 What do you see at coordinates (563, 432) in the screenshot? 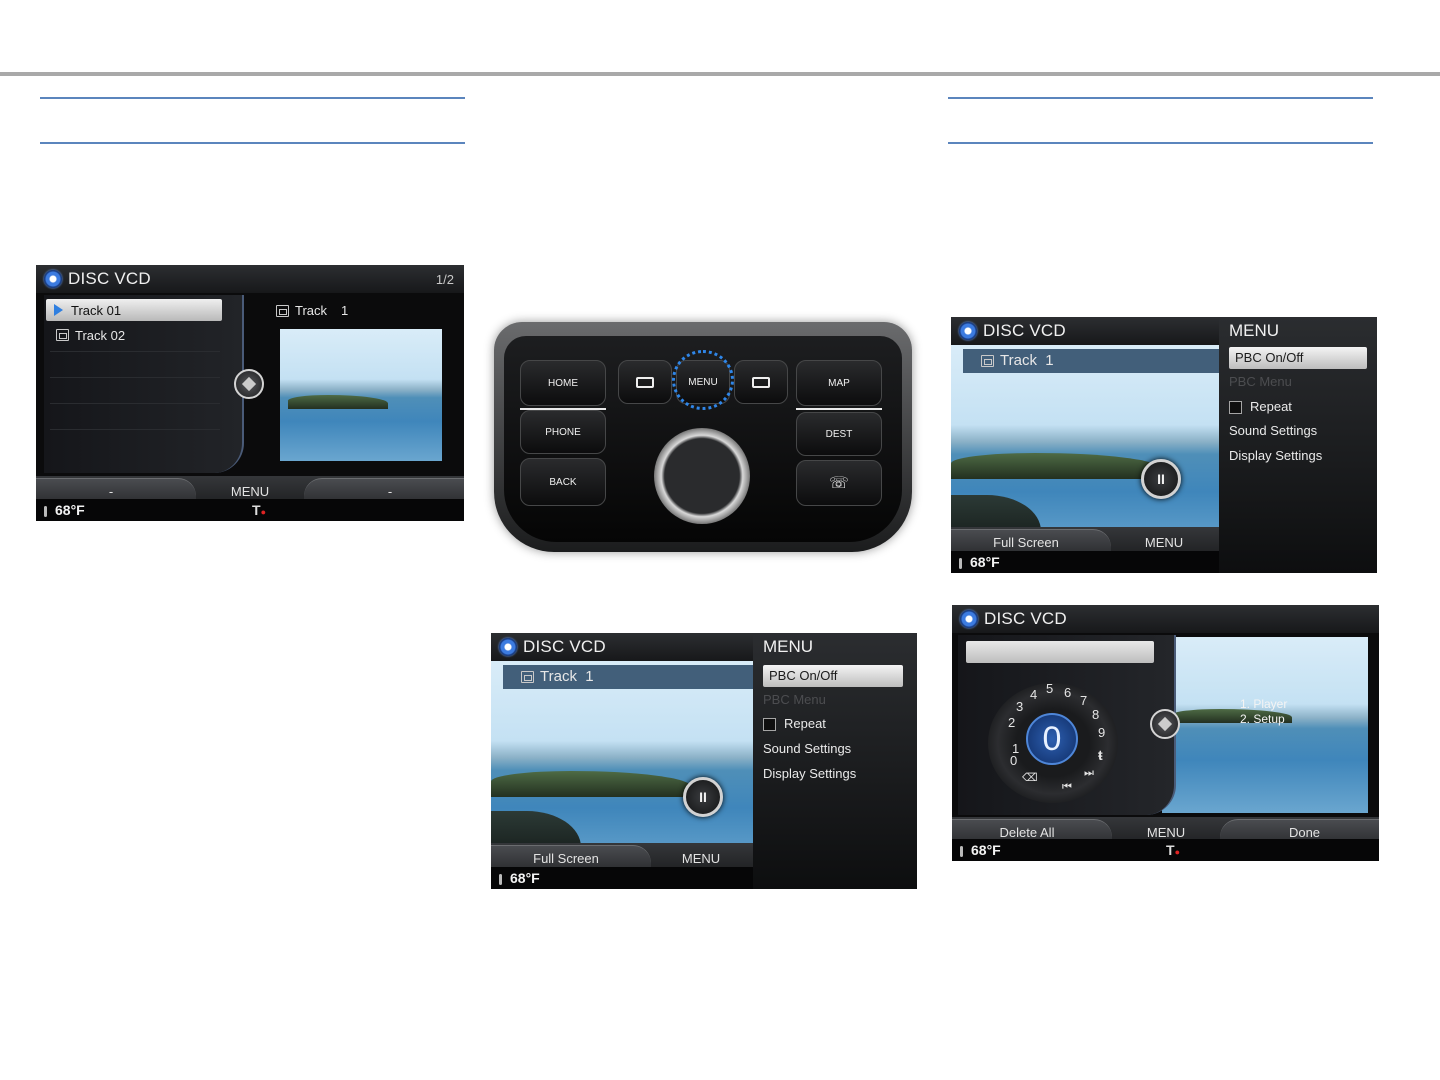
I see `phone-button: PHONE` at bounding box center [563, 432].